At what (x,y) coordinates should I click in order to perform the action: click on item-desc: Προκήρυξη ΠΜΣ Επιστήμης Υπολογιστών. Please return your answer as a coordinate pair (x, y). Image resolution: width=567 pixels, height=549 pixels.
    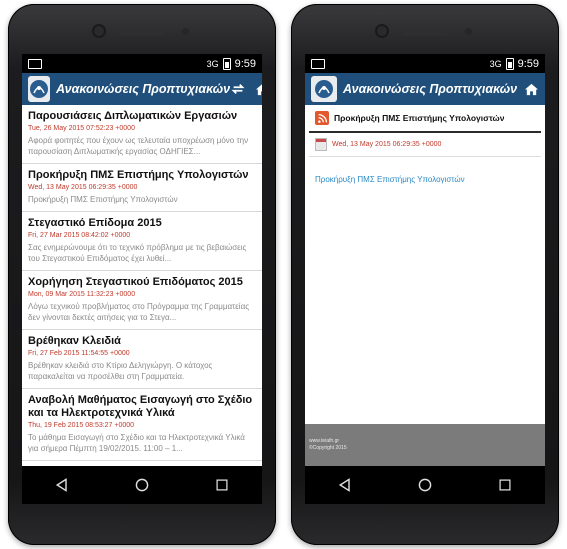
    Looking at the image, I should click on (103, 199).